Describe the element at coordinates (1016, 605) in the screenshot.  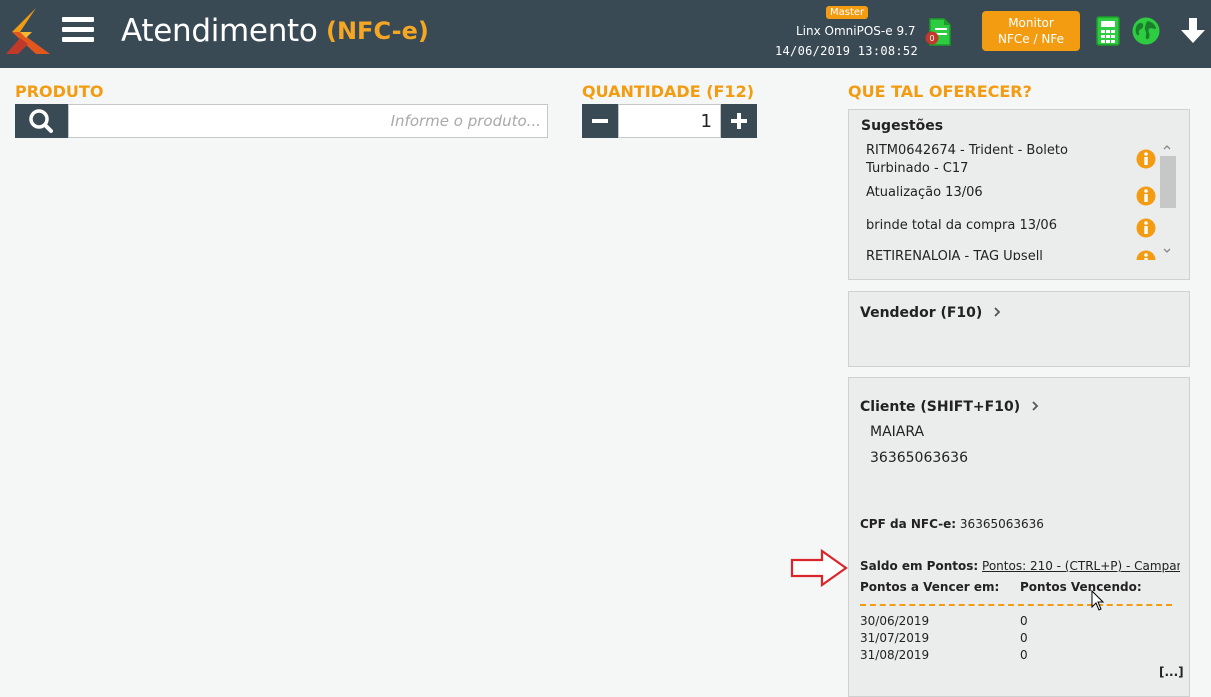
I see `dashed-divider` at that location.